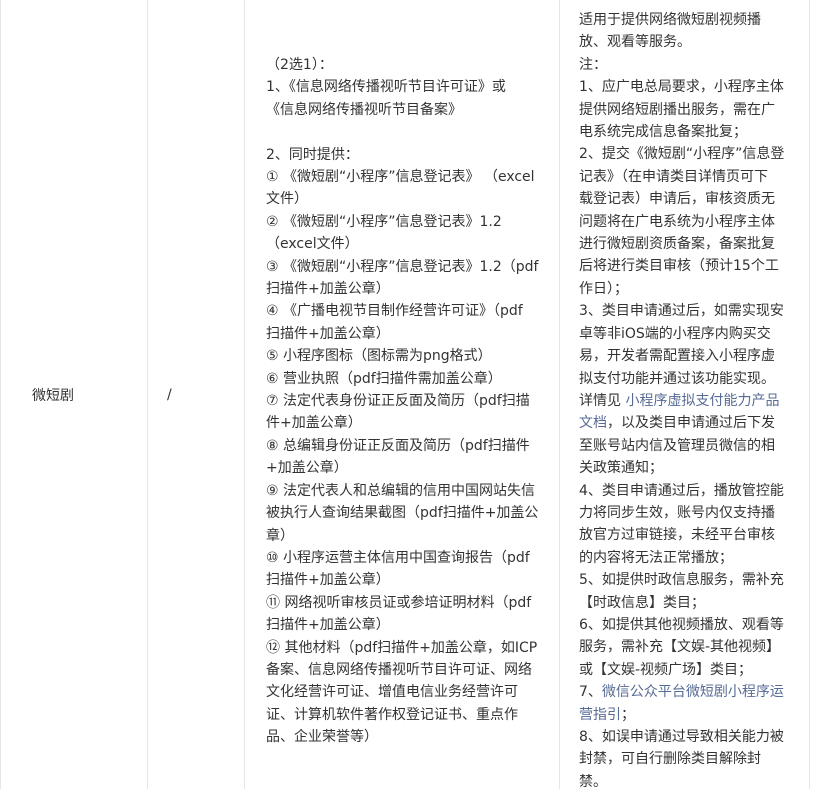 The height and width of the screenshot is (793, 819). What do you see at coordinates (53, 395) in the screenshot?
I see `category-name: 微短剧` at bounding box center [53, 395].